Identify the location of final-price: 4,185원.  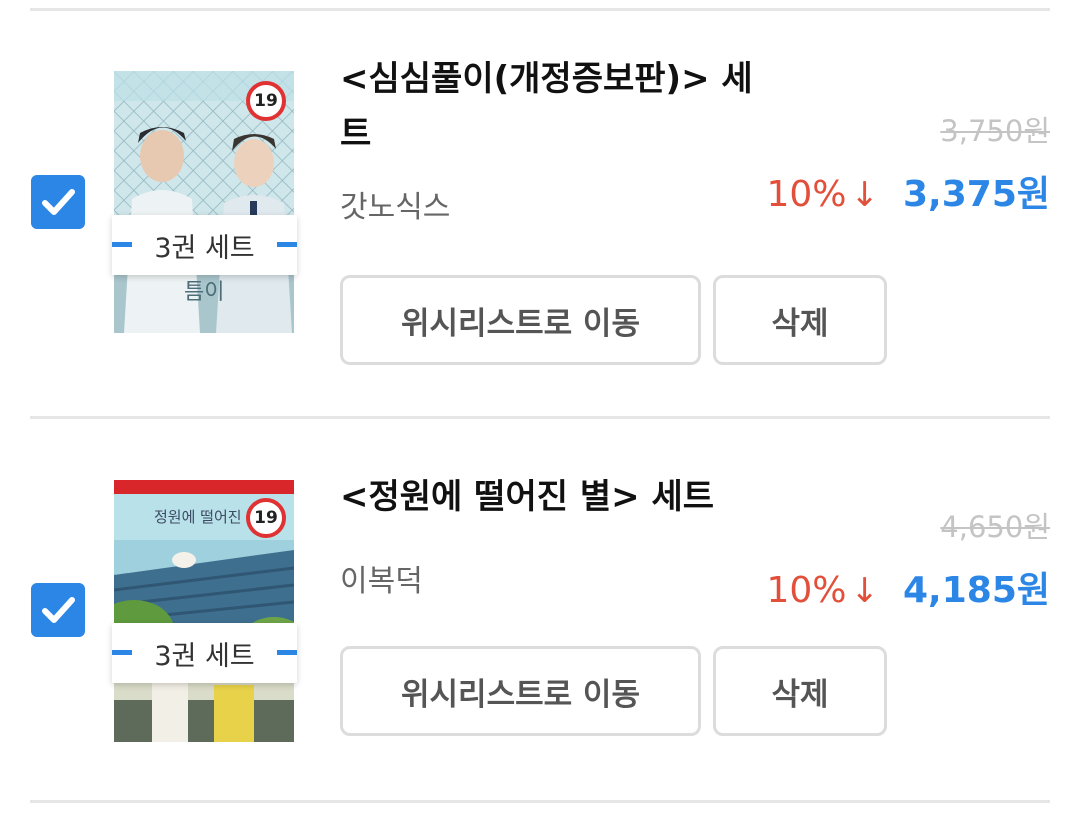
(976, 590).